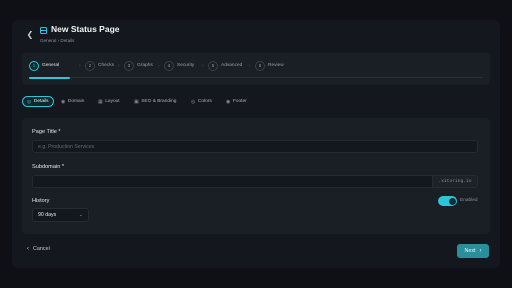  I want to click on tab-layout: ▦ Layout, so click(109, 101).